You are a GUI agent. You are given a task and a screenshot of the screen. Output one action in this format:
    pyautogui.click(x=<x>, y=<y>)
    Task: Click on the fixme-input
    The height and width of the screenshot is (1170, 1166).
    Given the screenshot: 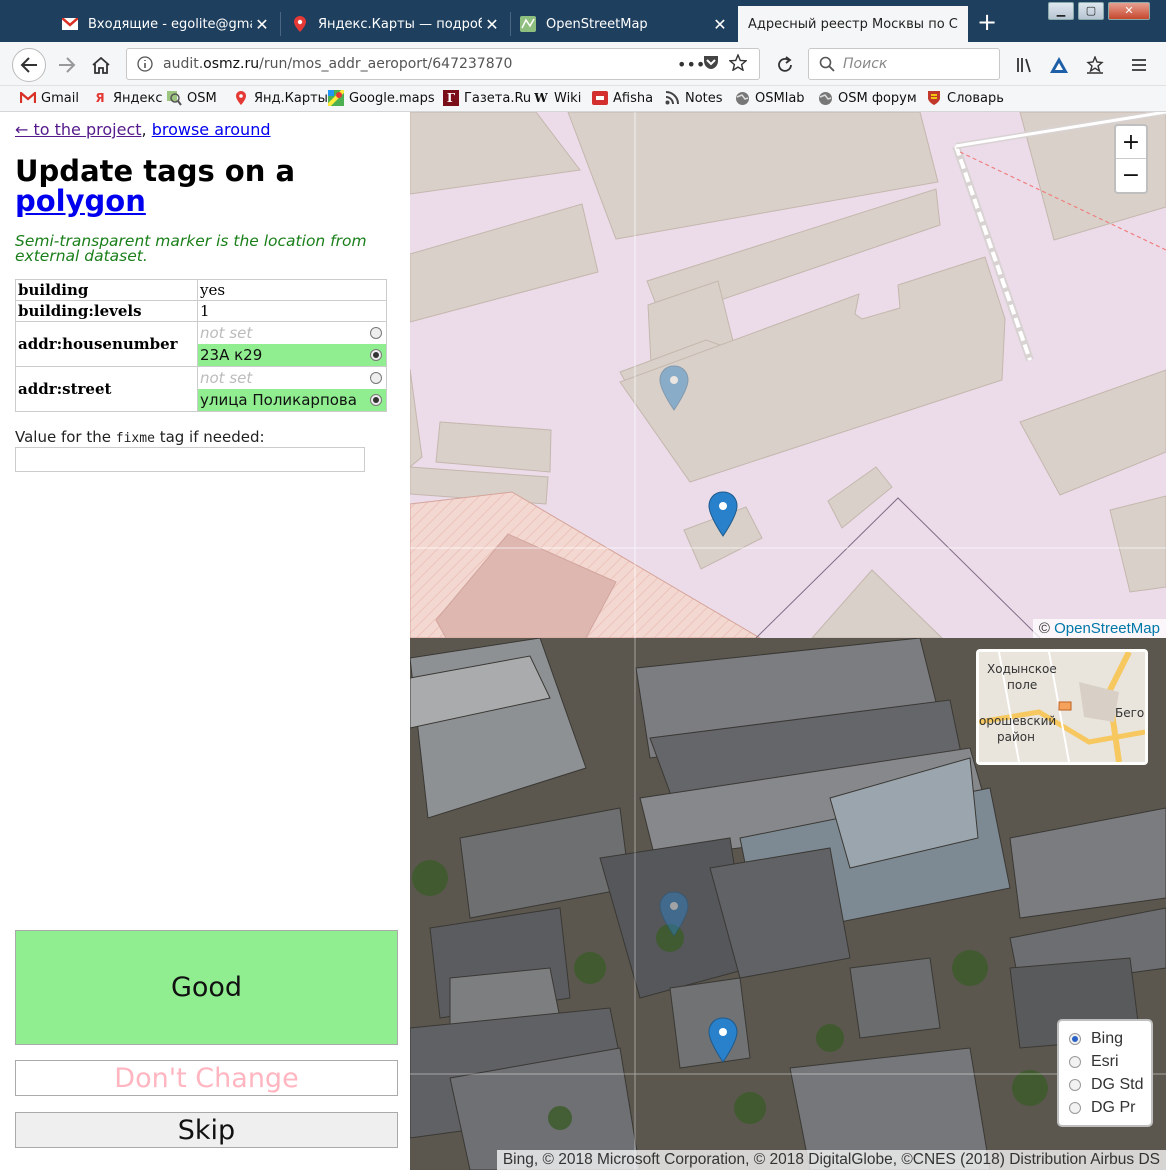 What is the action you would take?
    pyautogui.click(x=190, y=459)
    